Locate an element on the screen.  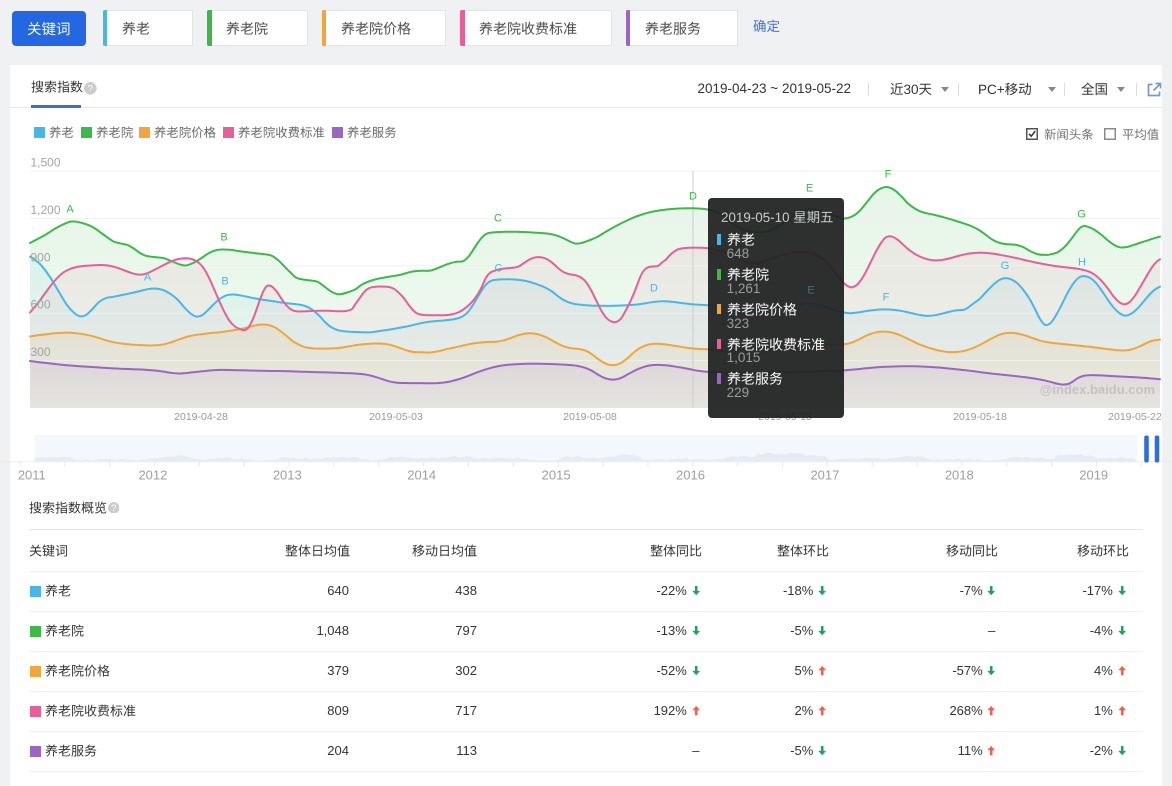
svg-text: 2017 is located at coordinates (824, 474).